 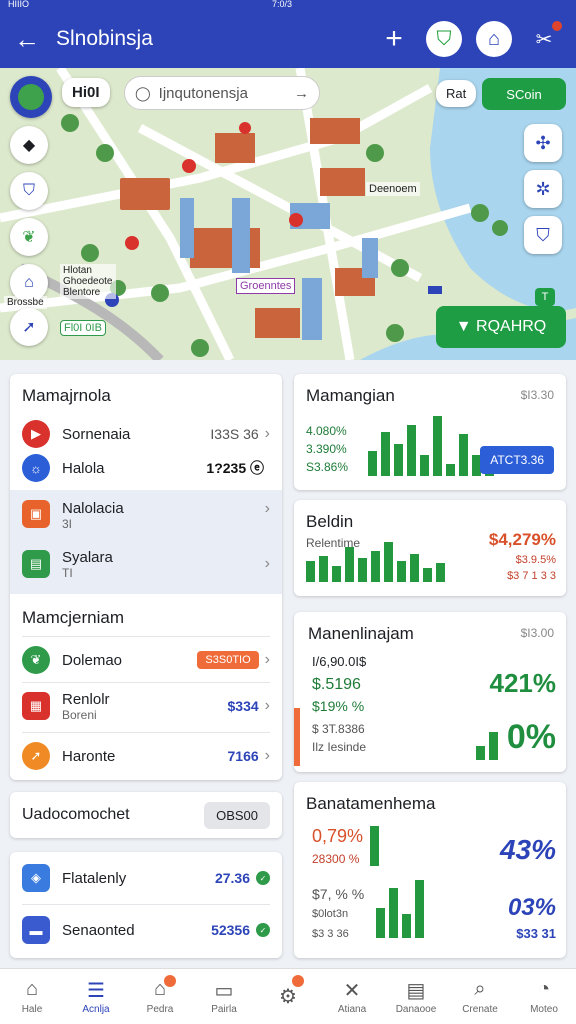 I want to click on tab-pairla: ▭ Pairla, so click(x=224, y=996).